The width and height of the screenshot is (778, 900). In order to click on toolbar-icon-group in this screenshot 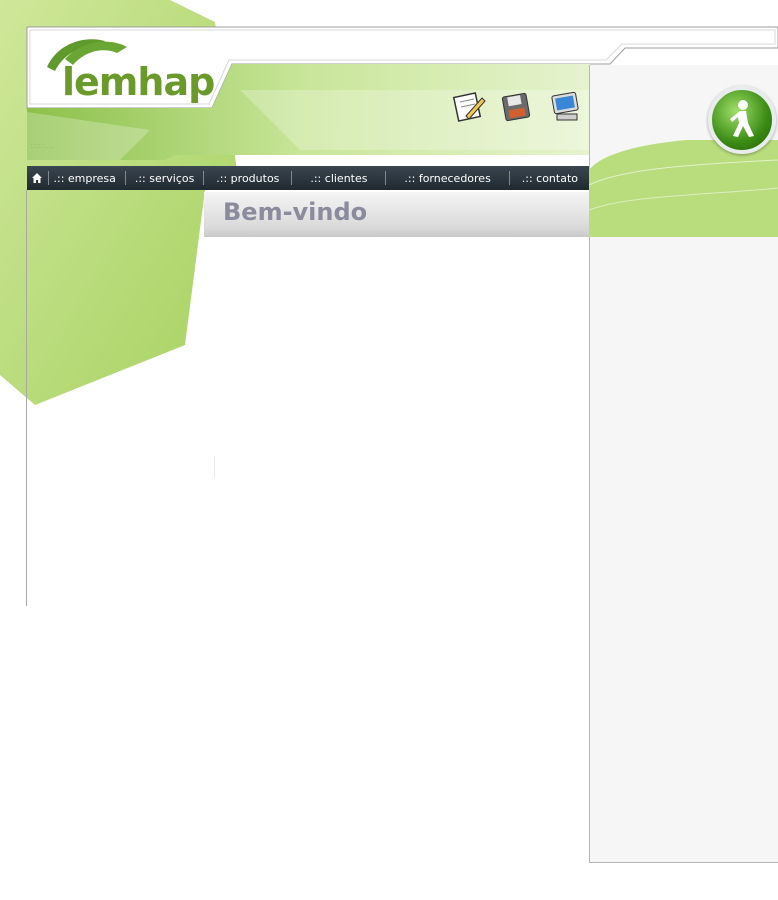, I will do `click(517, 109)`.